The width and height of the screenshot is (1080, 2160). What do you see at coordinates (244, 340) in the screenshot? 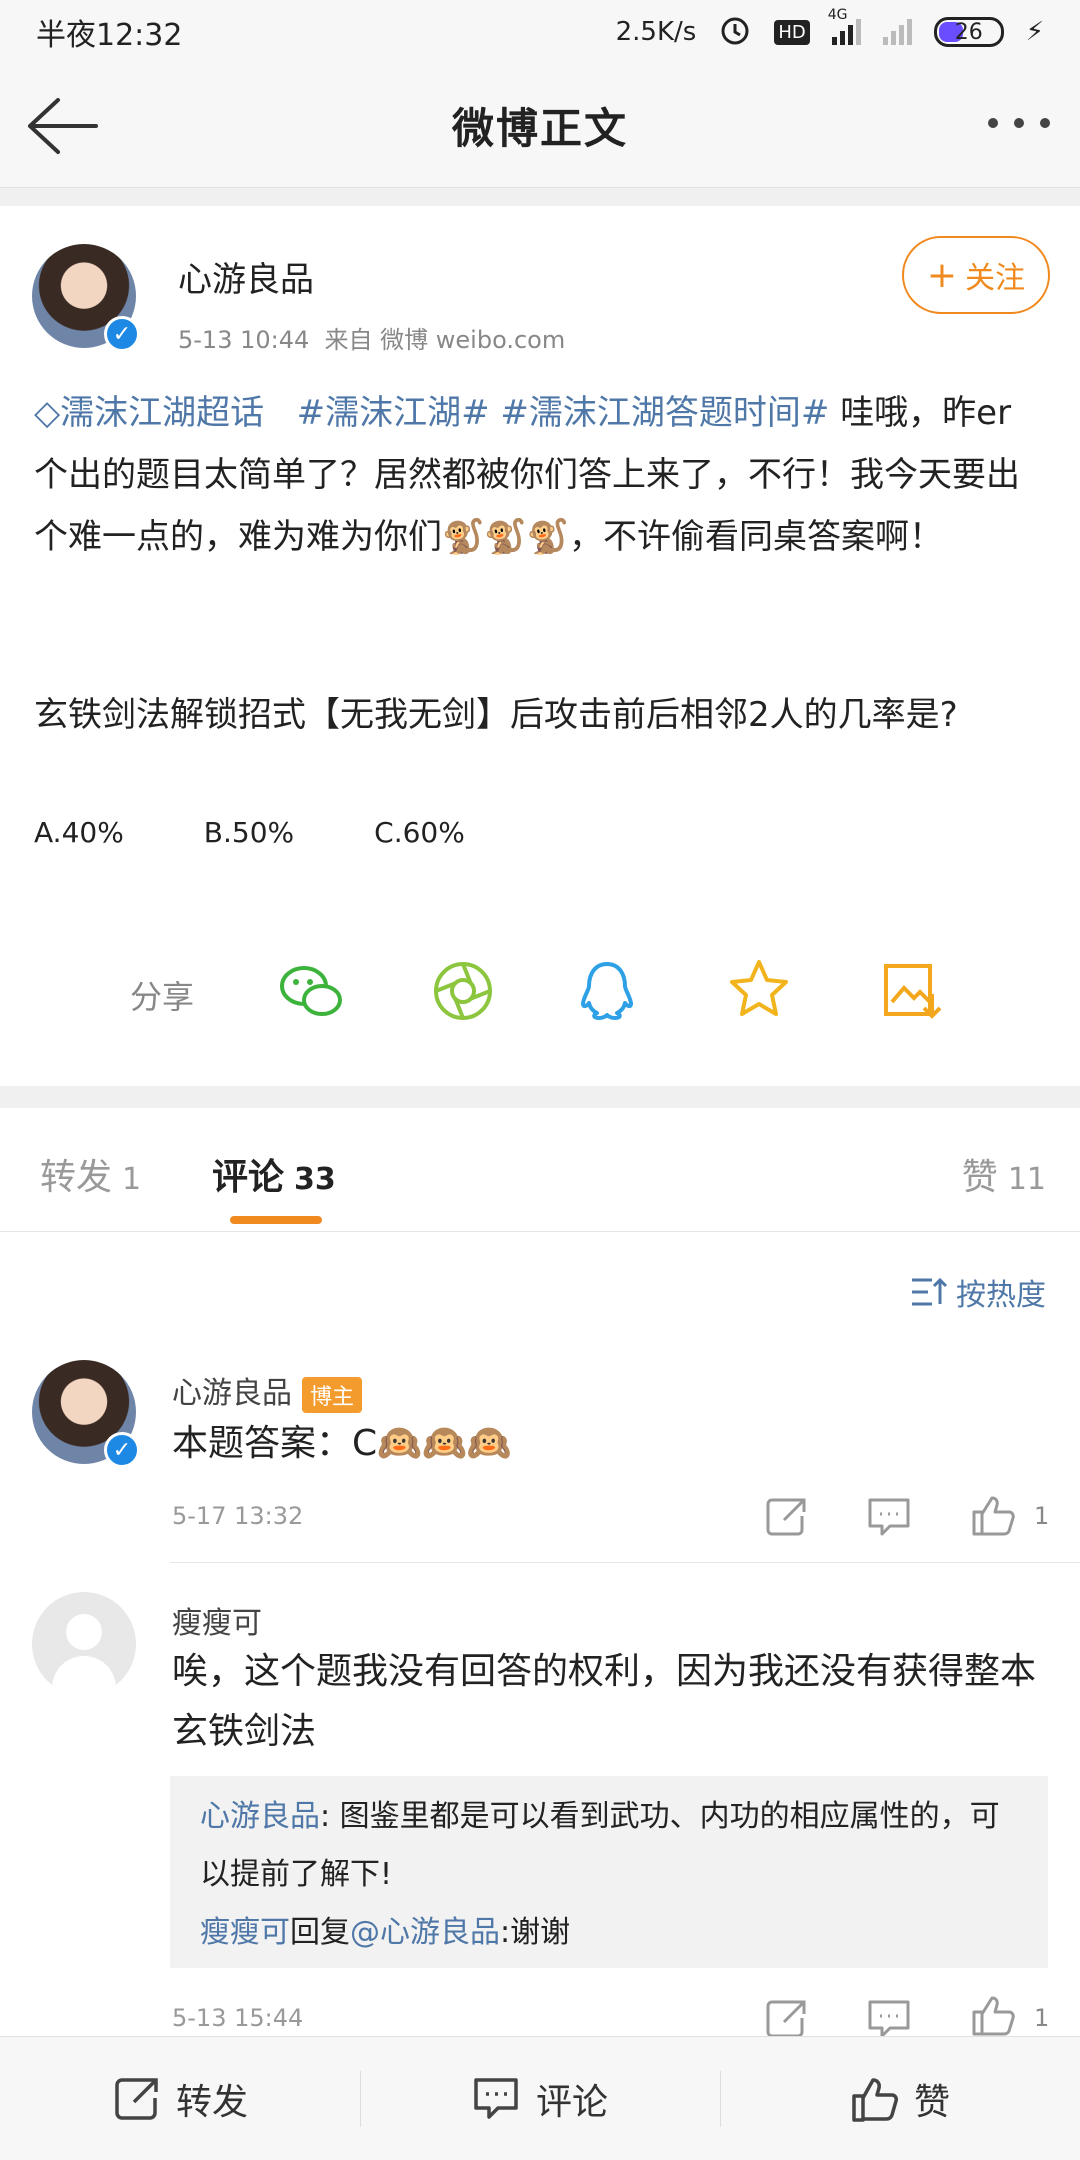
I see `post-time: 5-13 10:44` at bounding box center [244, 340].